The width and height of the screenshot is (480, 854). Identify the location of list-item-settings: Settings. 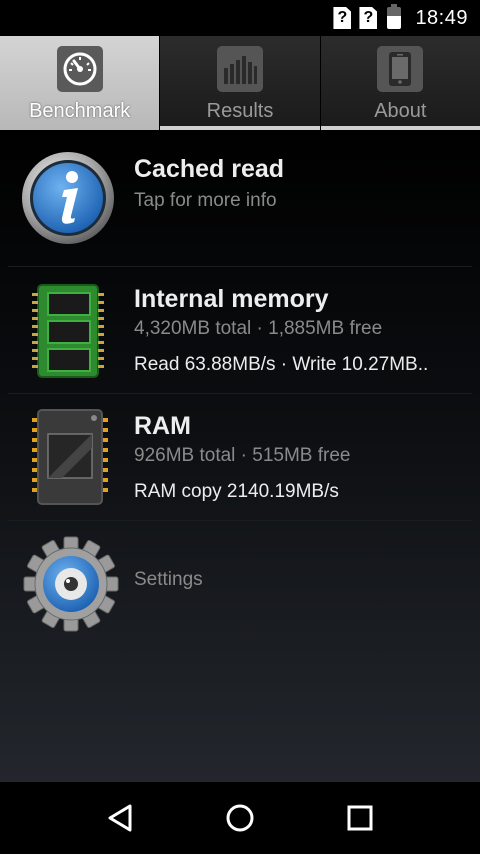
(240, 582).